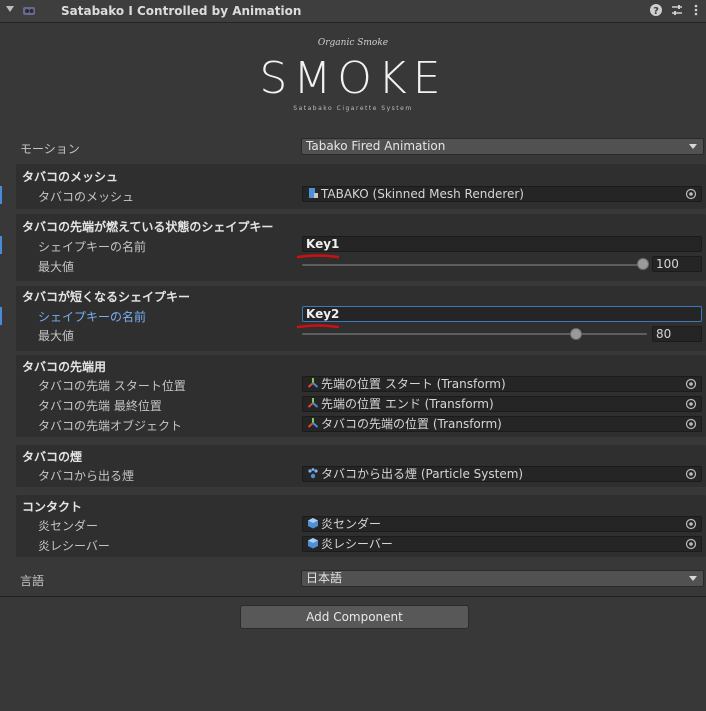 The image size is (706, 711). What do you see at coordinates (353, 11) in the screenshot?
I see `component-header: Satabako I Controlled by Animation ?` at bounding box center [353, 11].